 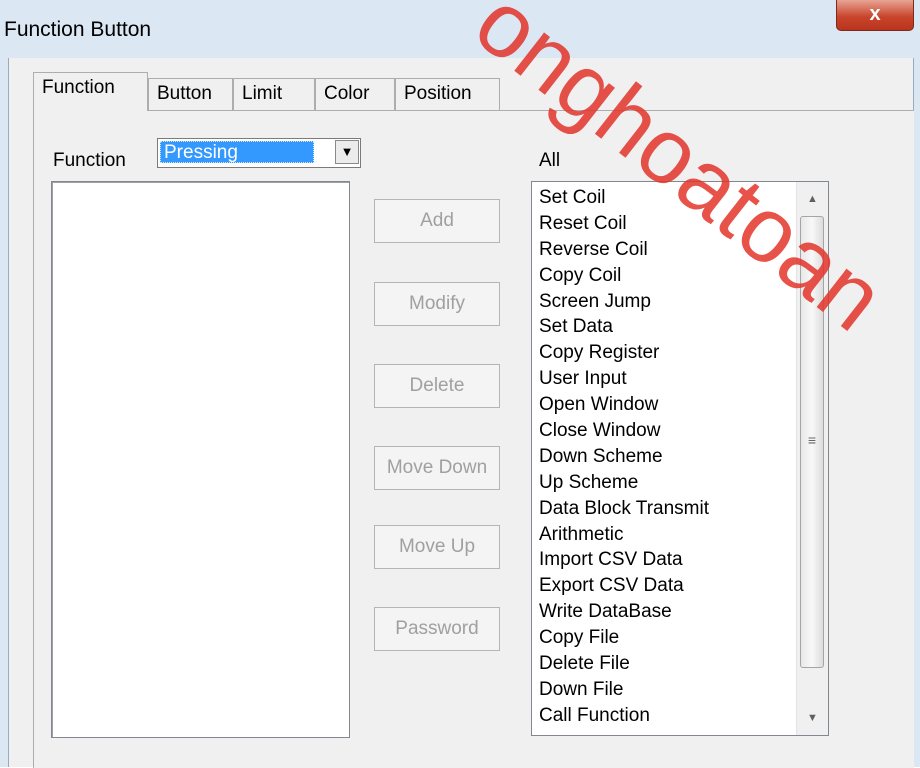 I want to click on list-item: Arithmetic, so click(x=624, y=536).